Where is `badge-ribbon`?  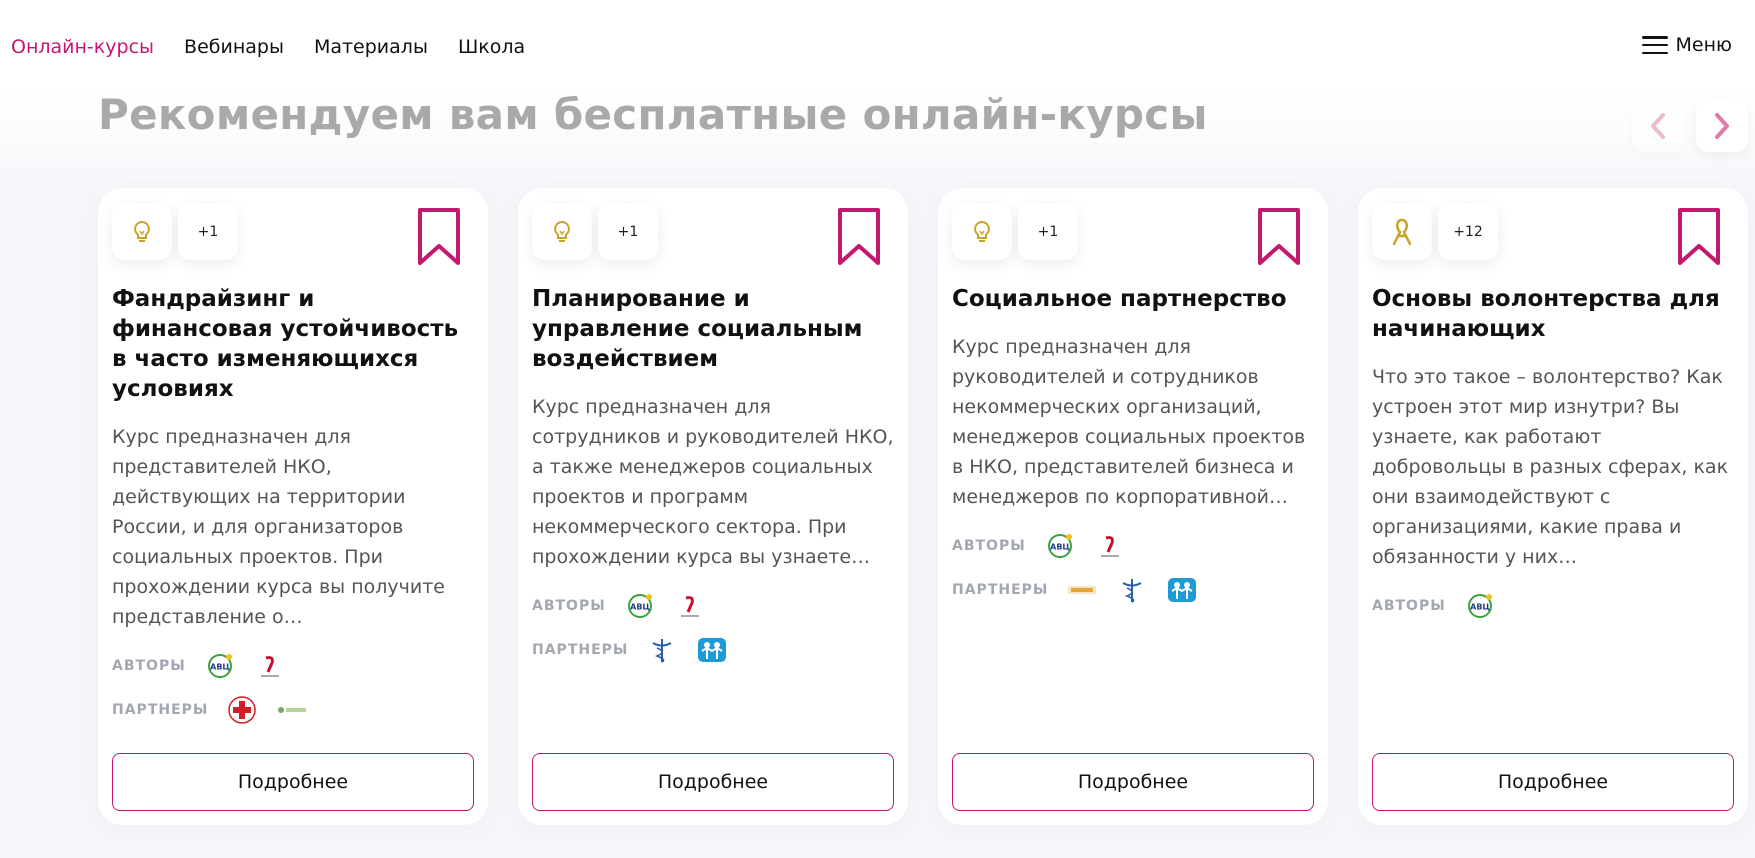 badge-ribbon is located at coordinates (1402, 232).